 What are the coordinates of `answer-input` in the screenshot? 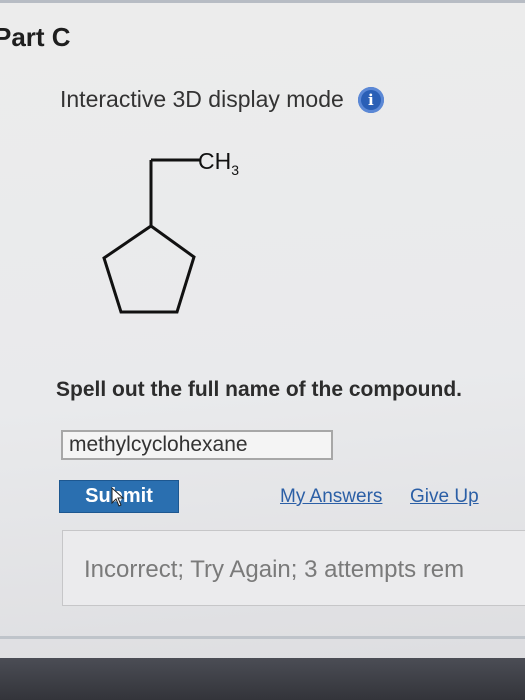 It's located at (197, 445).